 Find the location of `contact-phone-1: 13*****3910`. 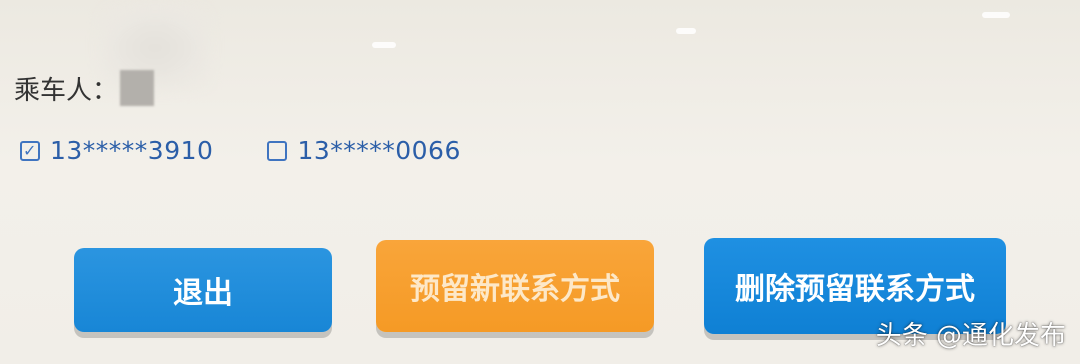

contact-phone-1: 13*****3910 is located at coordinates (132, 150).